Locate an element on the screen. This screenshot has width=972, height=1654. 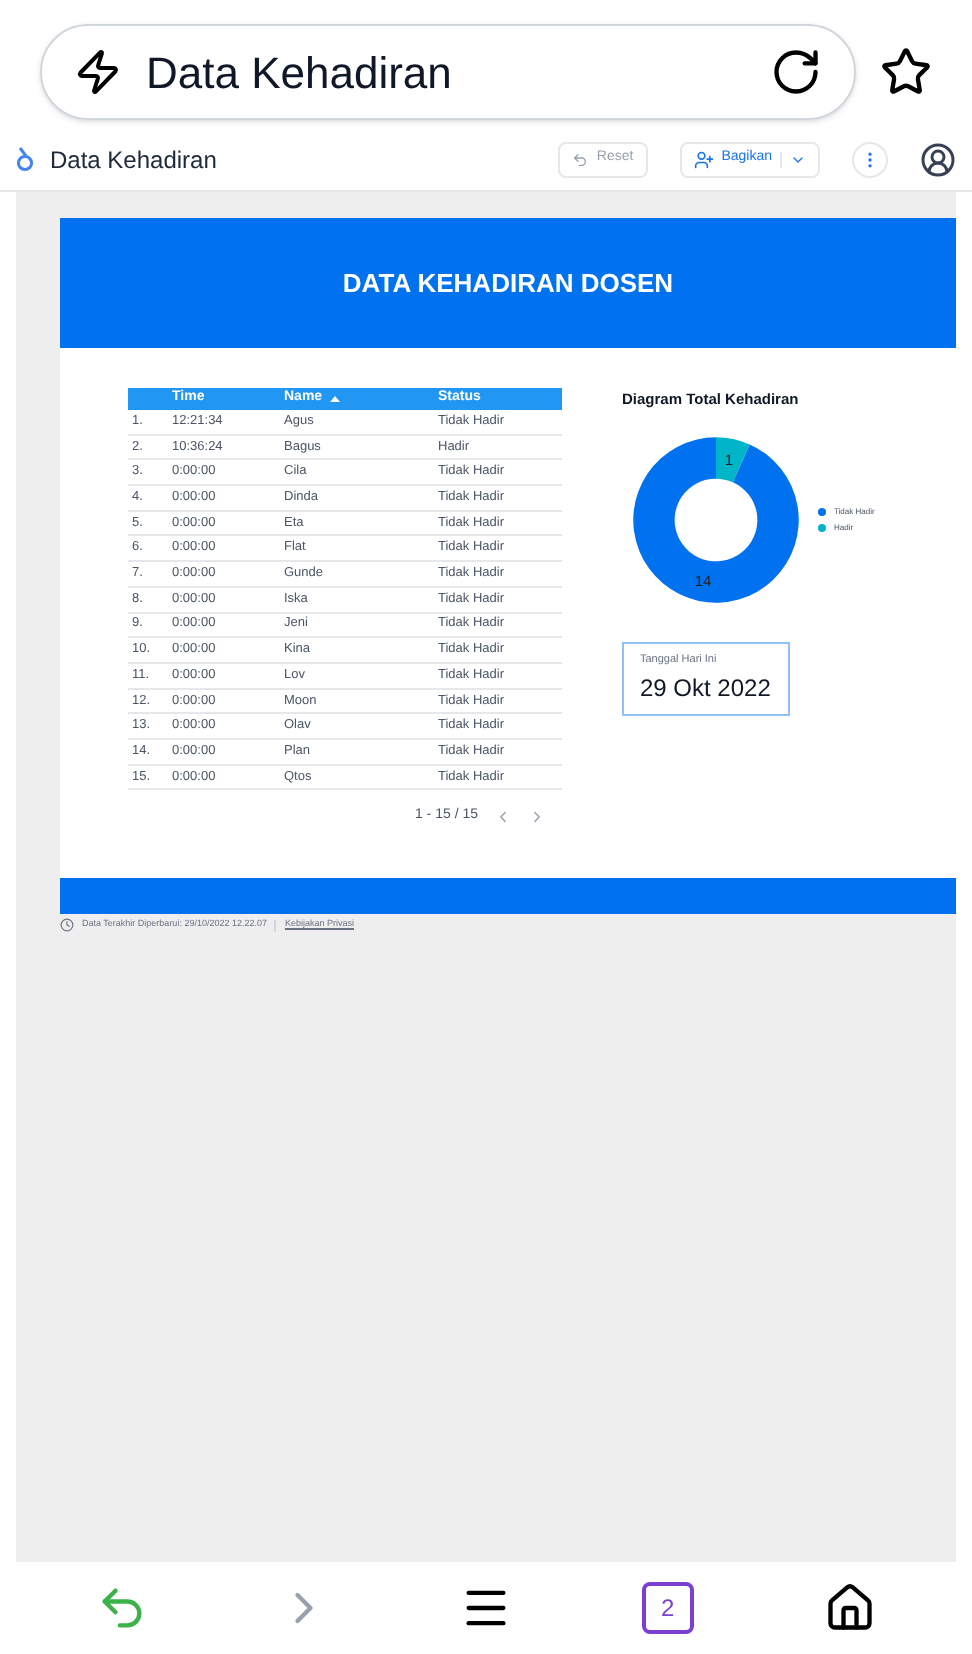
previous-page-icon is located at coordinates (503, 817).